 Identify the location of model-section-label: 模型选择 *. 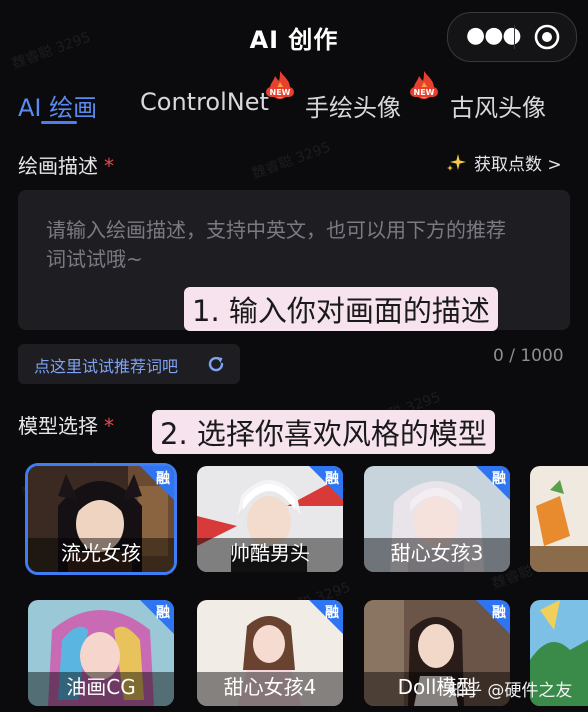
(66, 424).